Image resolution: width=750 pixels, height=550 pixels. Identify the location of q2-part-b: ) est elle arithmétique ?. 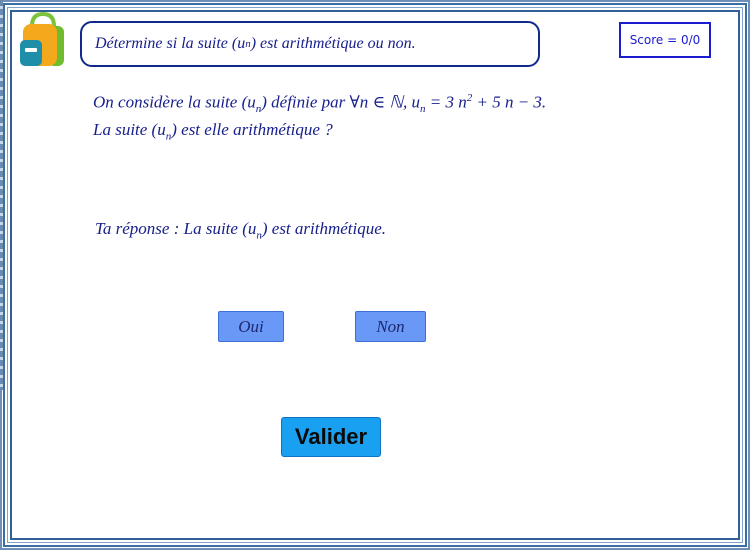
(252, 129).